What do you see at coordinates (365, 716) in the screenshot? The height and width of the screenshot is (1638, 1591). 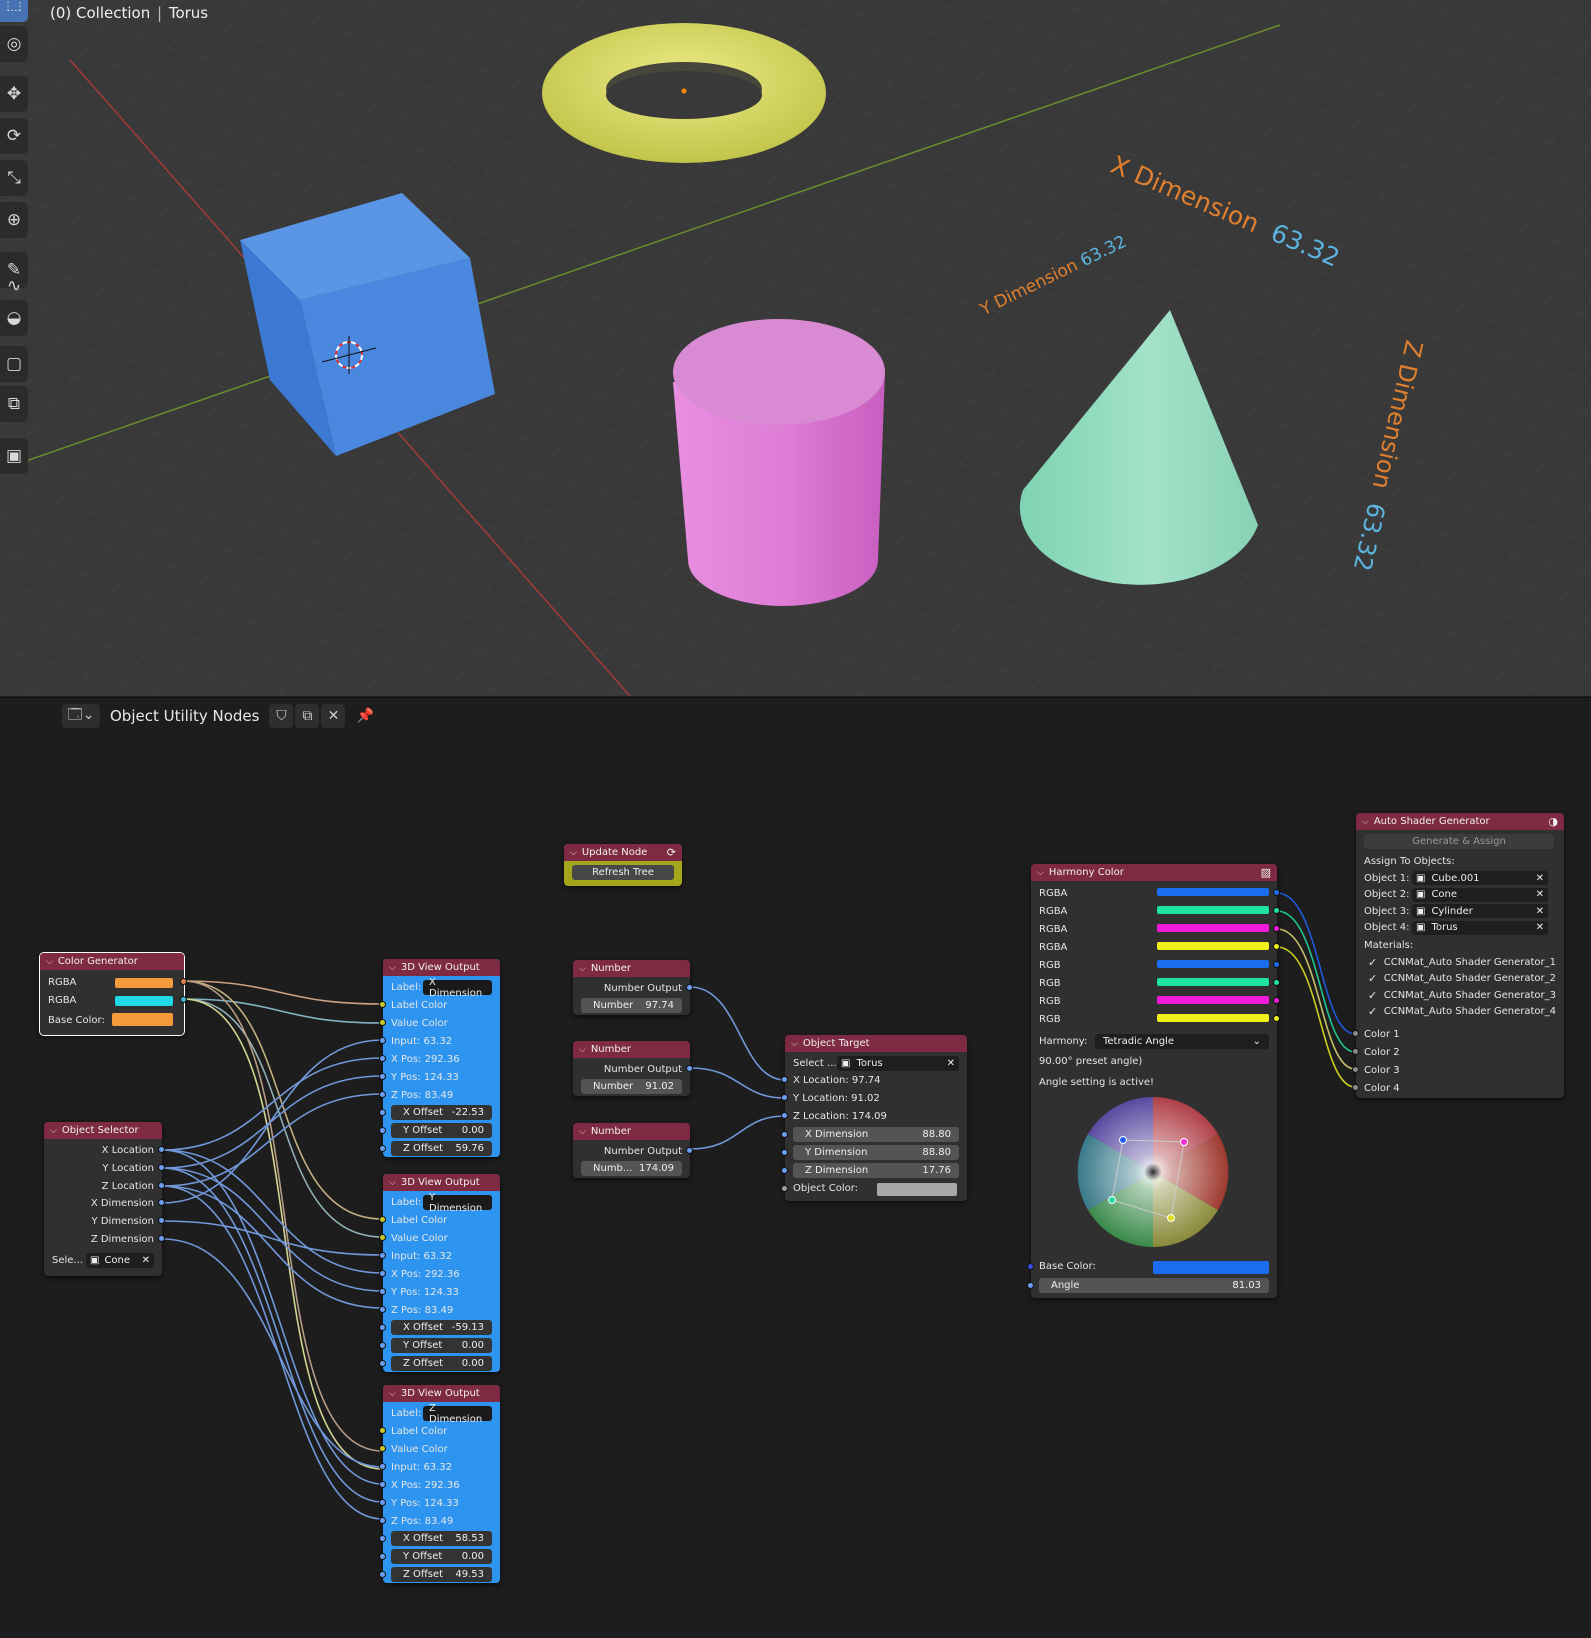 I see `pin-icon: 📌` at bounding box center [365, 716].